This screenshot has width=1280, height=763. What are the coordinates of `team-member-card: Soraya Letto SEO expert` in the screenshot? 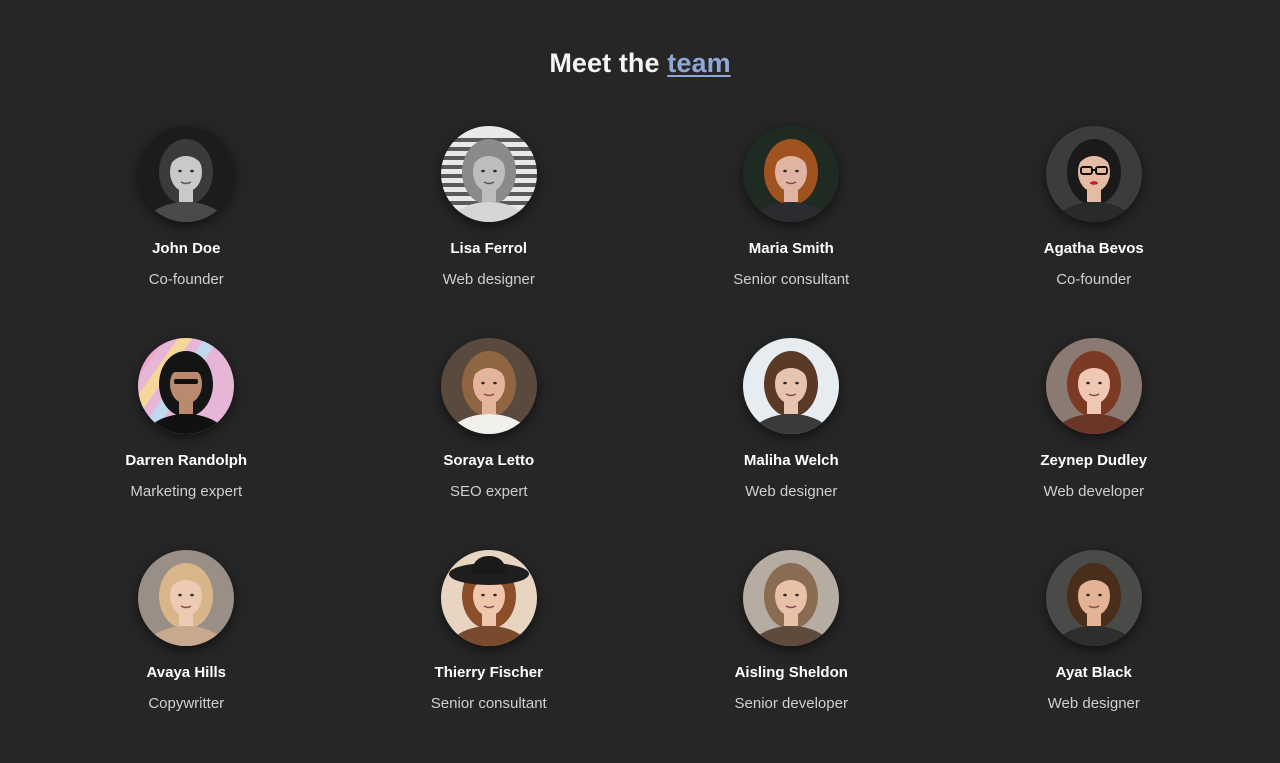 It's located at (489, 444).